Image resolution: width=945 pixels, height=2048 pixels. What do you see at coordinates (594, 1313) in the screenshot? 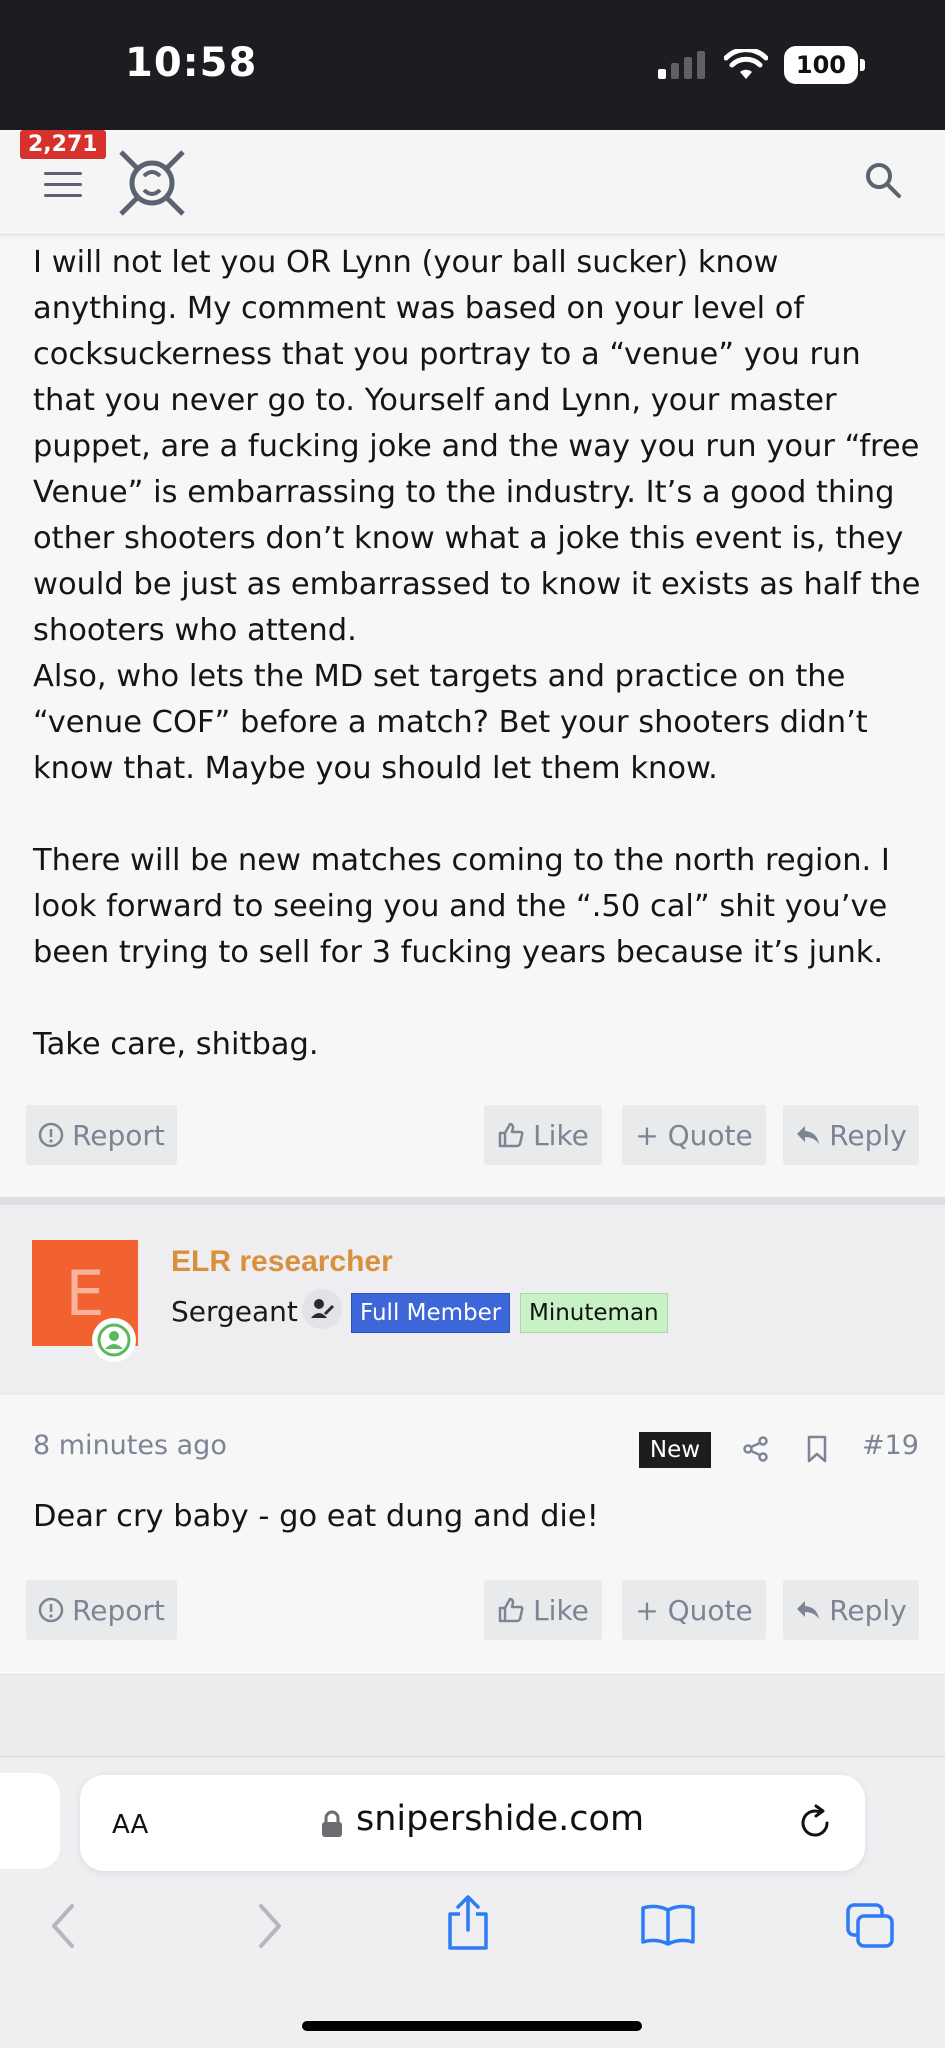
I see `badge-minuteman: Minuteman` at bounding box center [594, 1313].